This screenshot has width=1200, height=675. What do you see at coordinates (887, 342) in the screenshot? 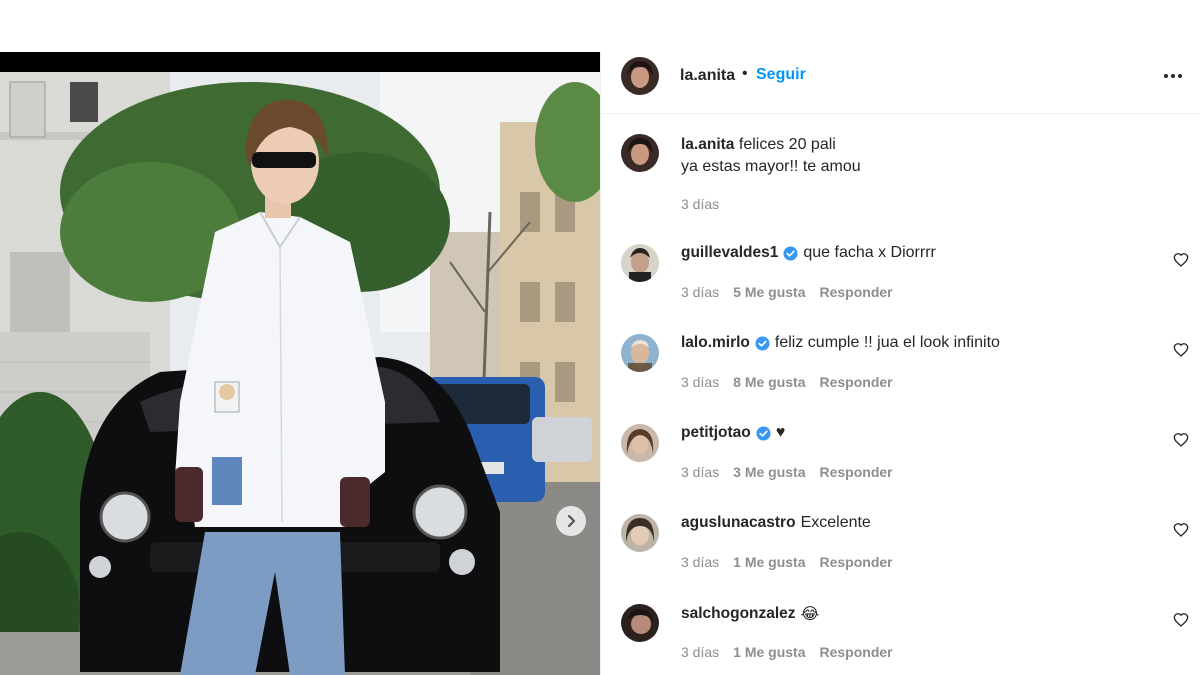
I see `comment-text: feliz cumple !! jua el look infinito` at bounding box center [887, 342].